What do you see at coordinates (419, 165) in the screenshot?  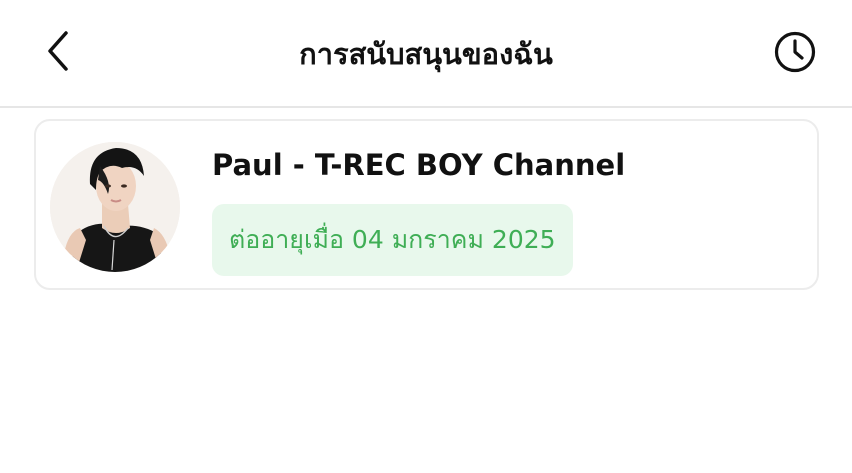 I see `channel-name: Paul - T-REC BOY Channel` at bounding box center [419, 165].